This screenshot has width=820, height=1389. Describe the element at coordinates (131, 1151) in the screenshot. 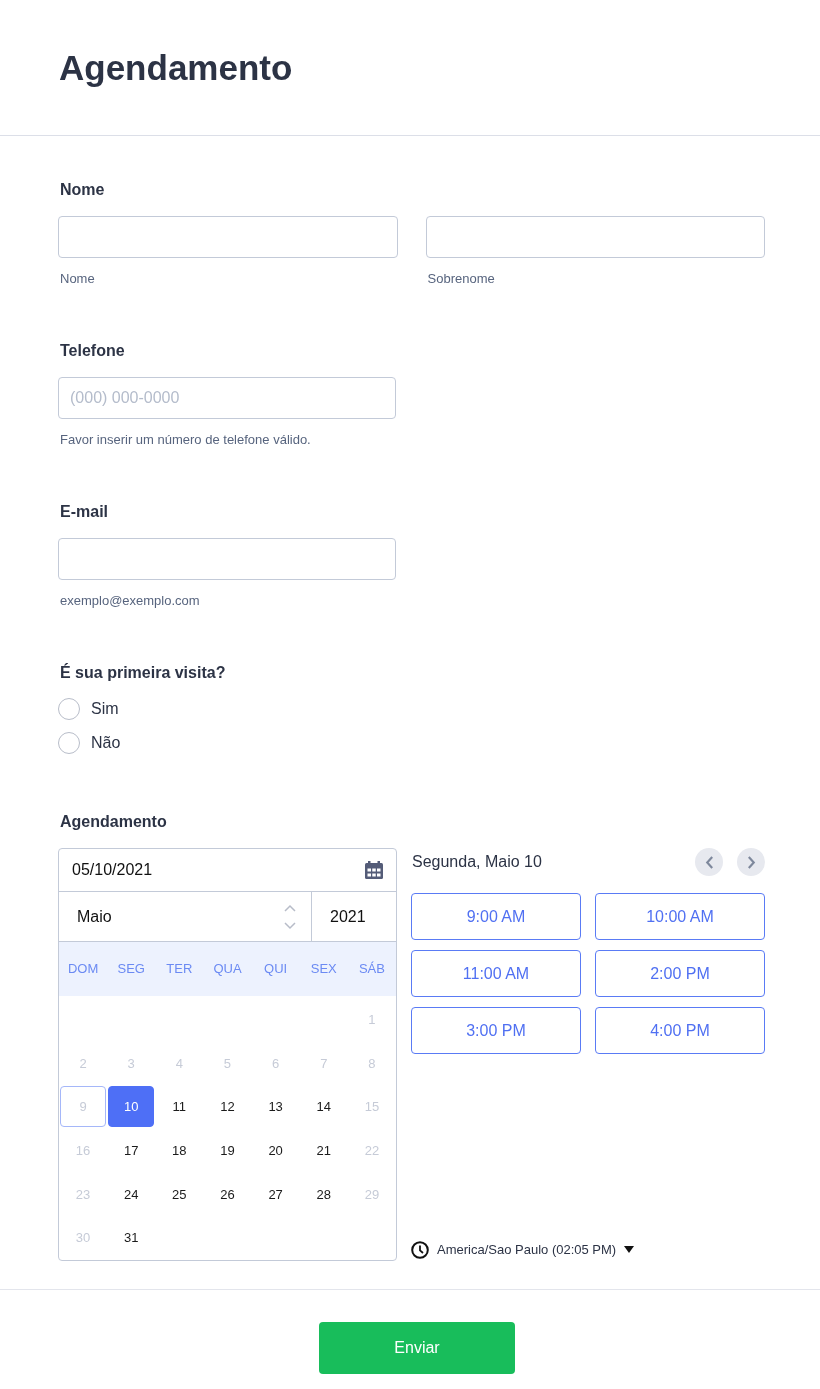

I see `calendar-day: 17` at that location.